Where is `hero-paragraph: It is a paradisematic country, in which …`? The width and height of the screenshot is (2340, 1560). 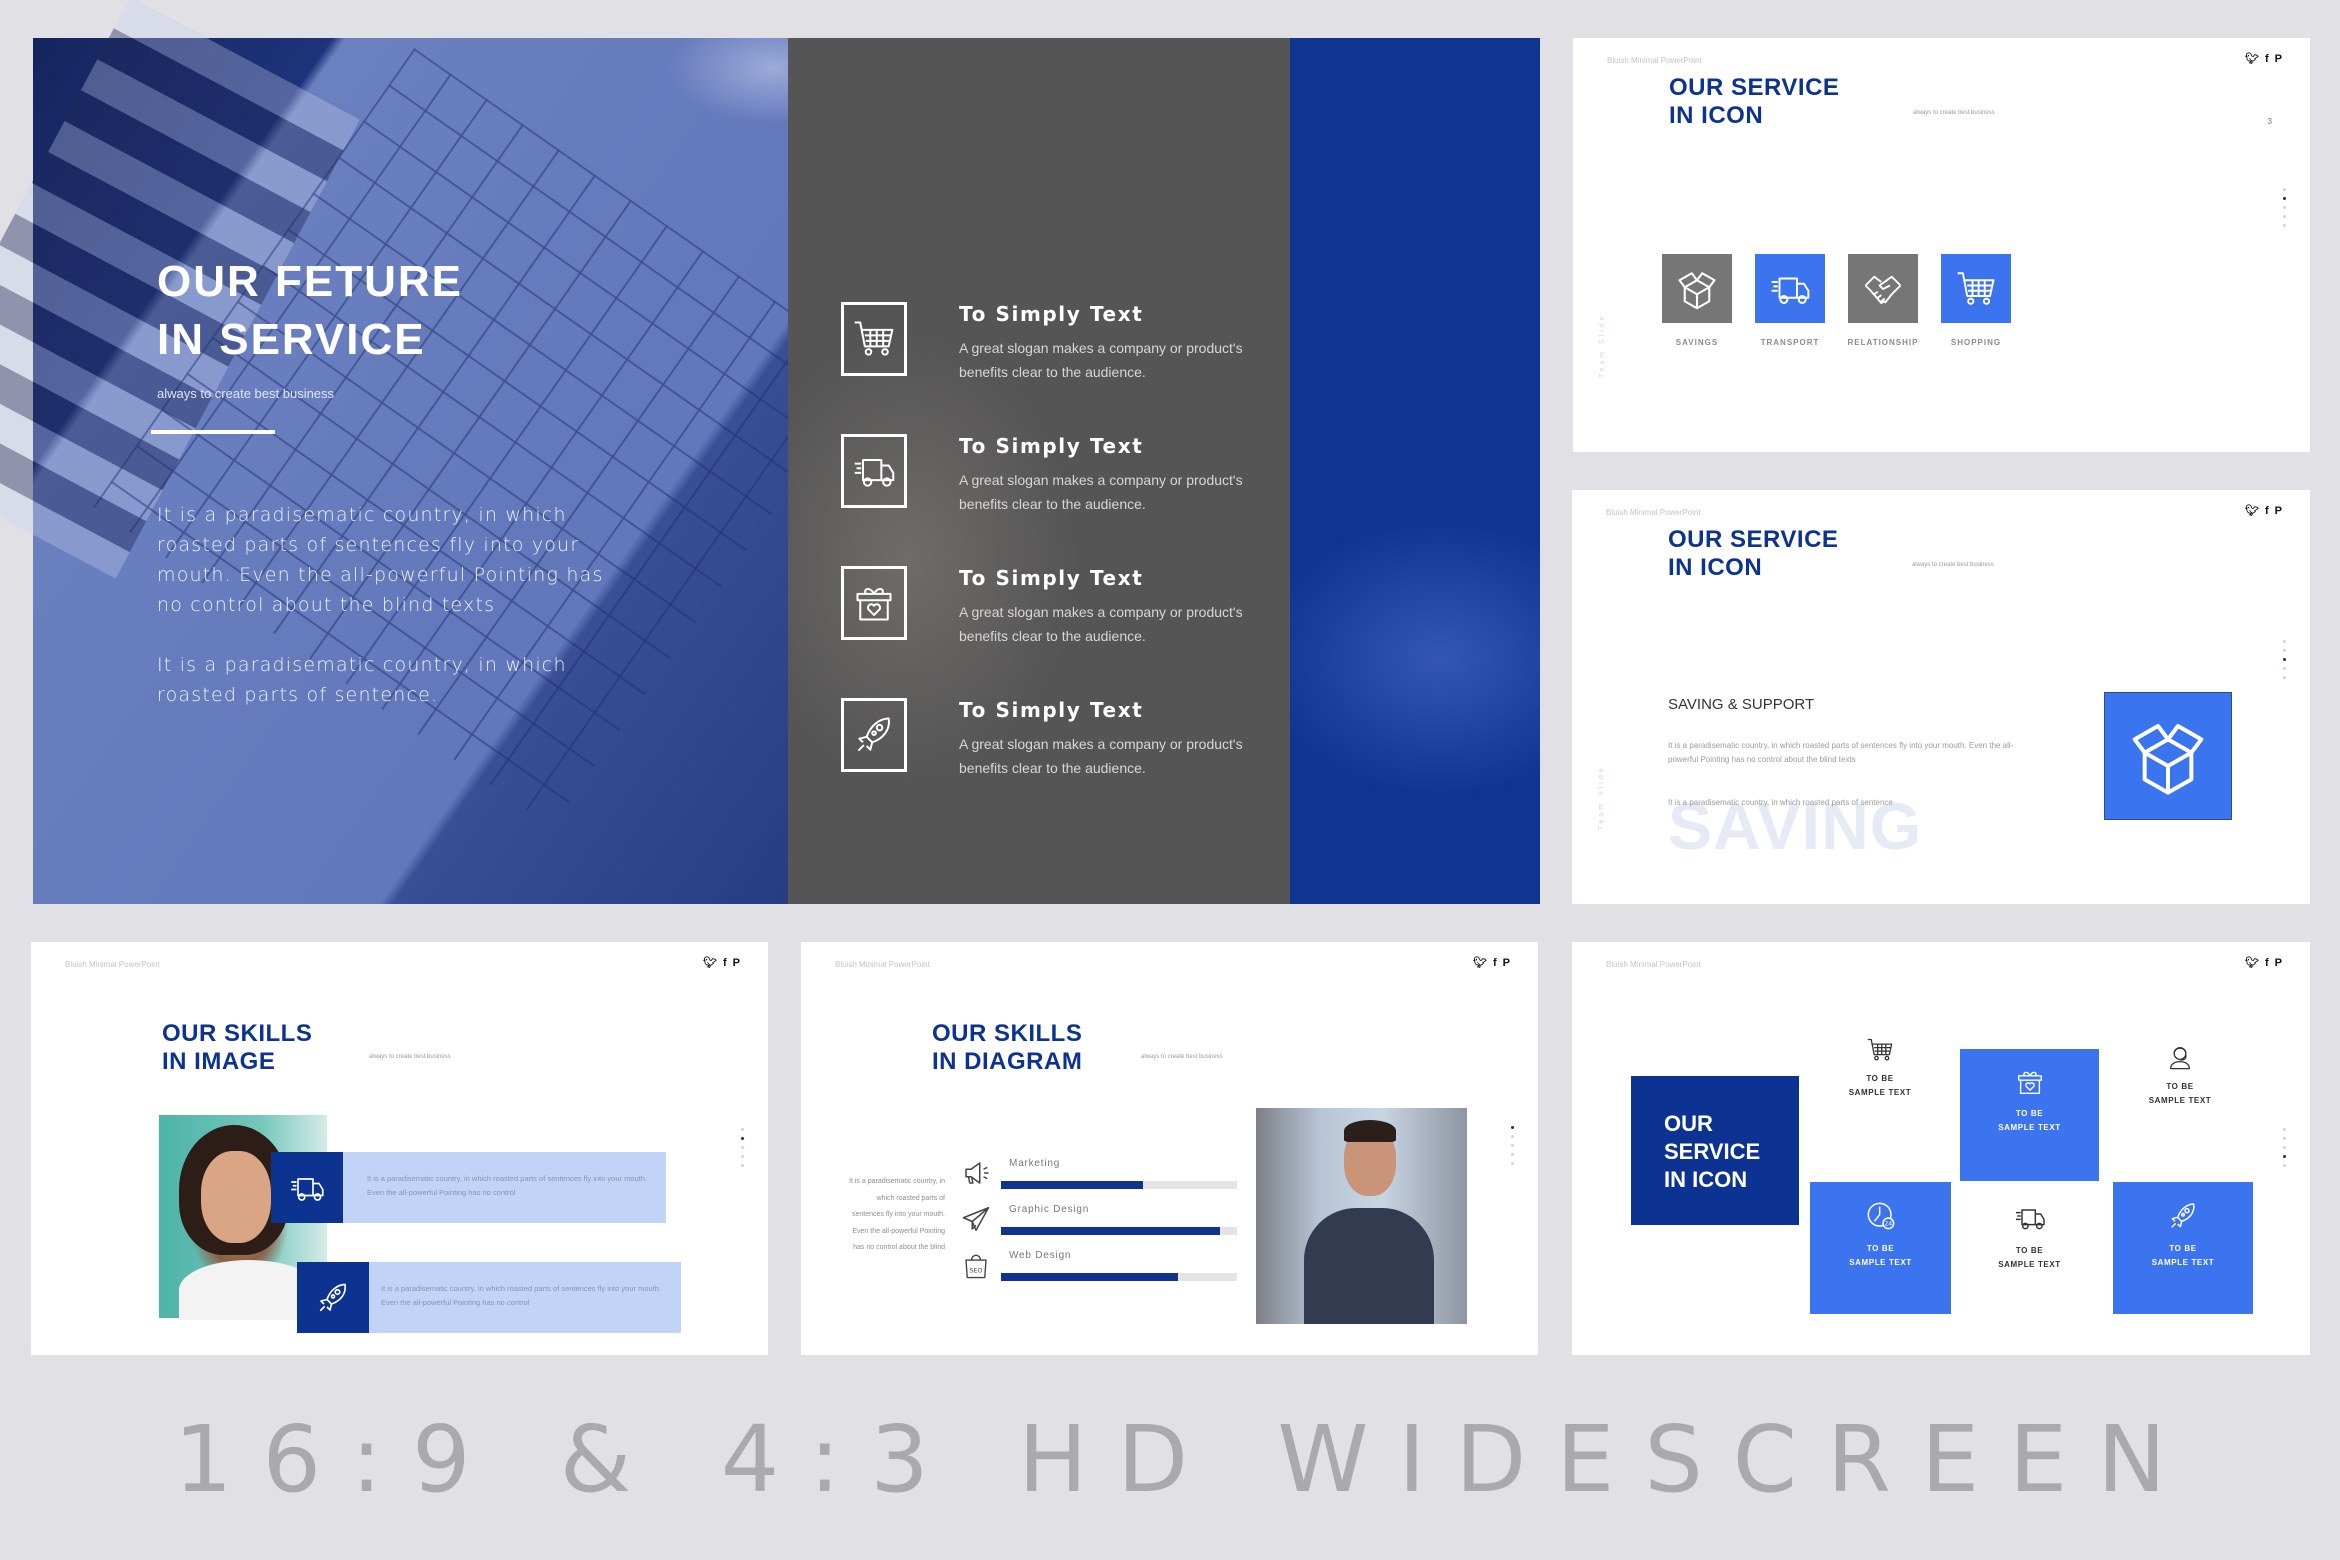
hero-paragraph: It is a paradisematic country, in which … is located at coordinates (362, 680).